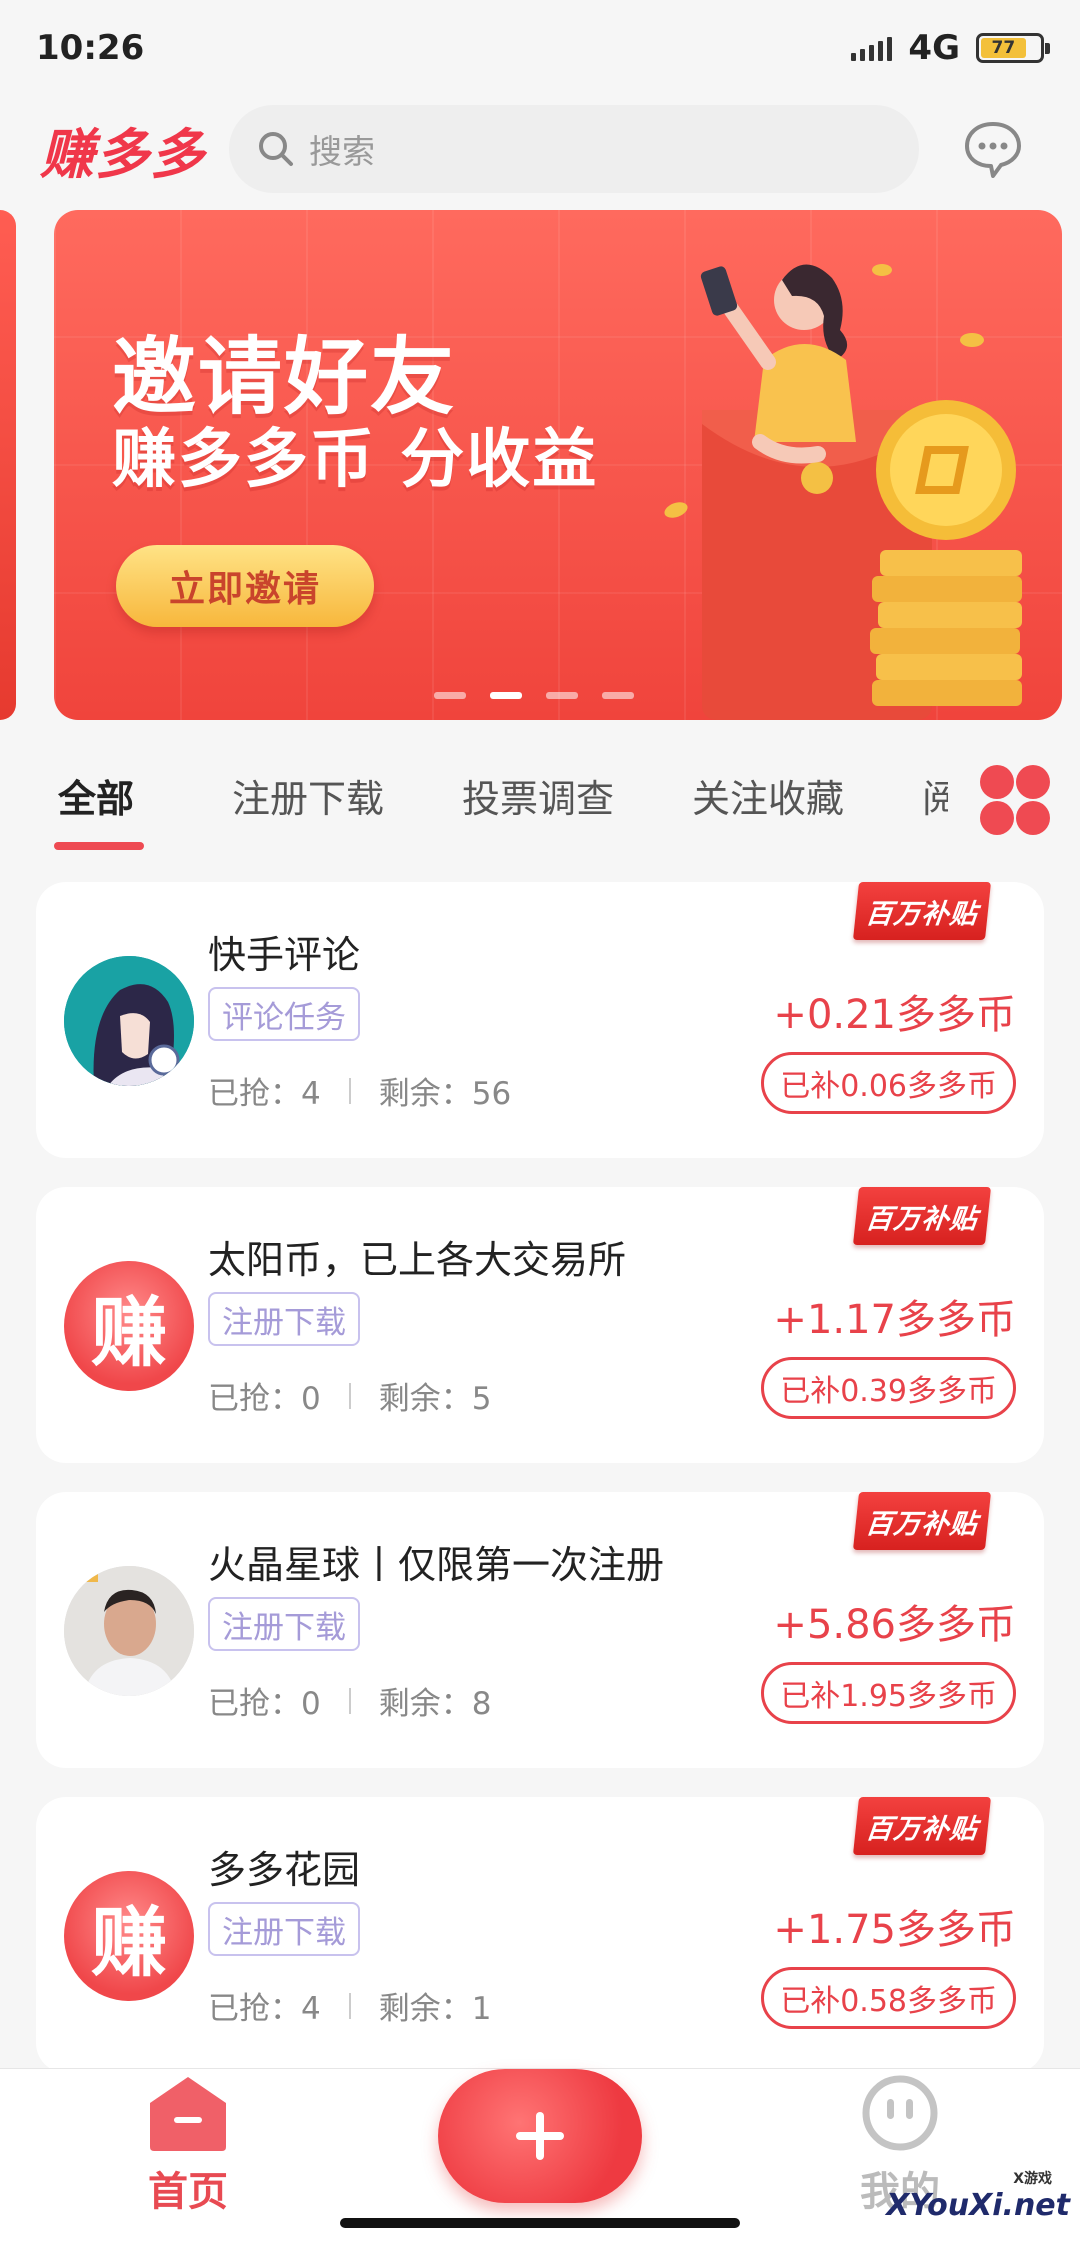 This screenshot has height=2248, width=1080. What do you see at coordinates (1003, 48) in the screenshot?
I see `battery-level: 77` at bounding box center [1003, 48].